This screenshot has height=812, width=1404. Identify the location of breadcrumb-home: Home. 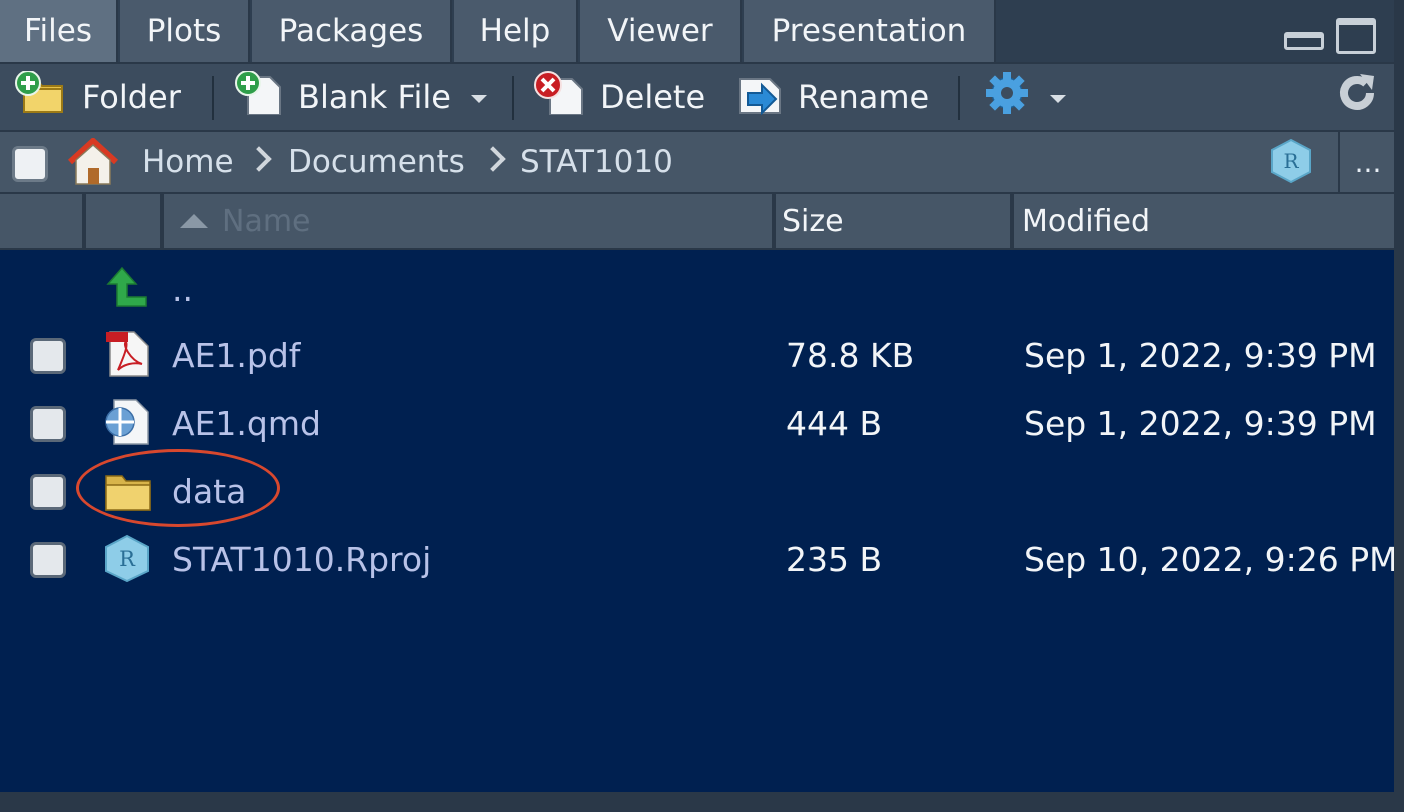
(188, 162).